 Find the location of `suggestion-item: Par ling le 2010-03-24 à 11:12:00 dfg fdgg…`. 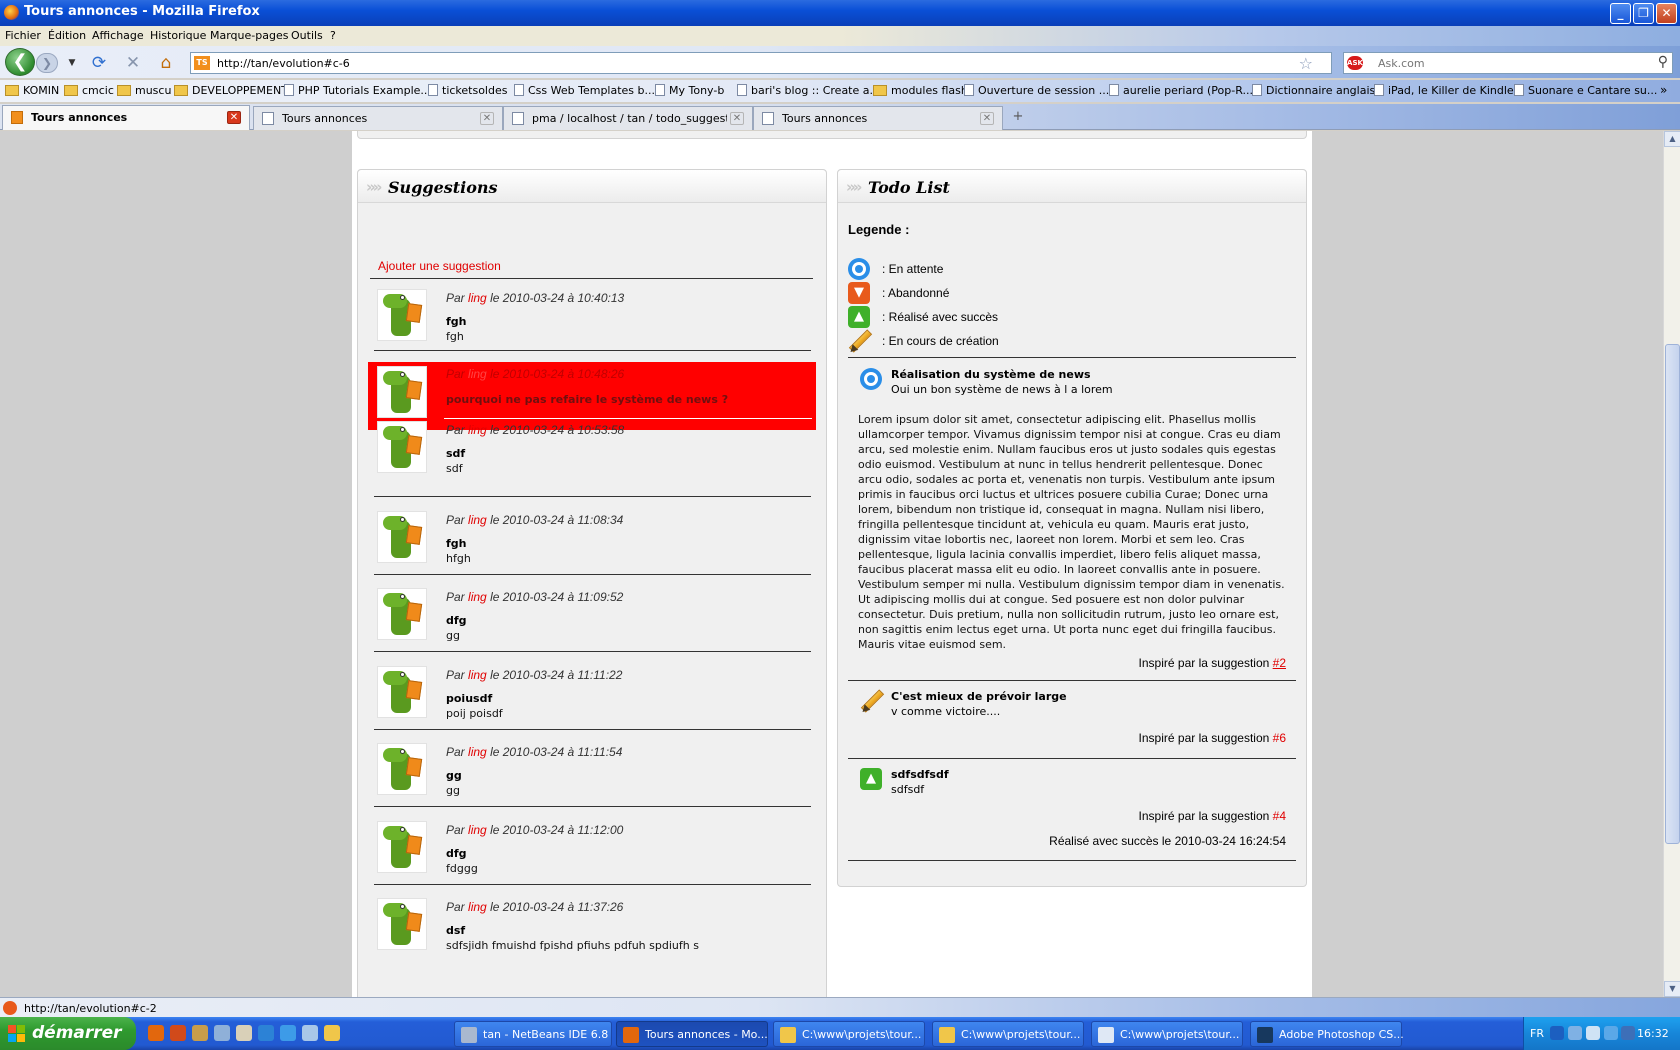

suggestion-item: Par ling le 2010-03-24 à 11:12:00 dfg fdgg… is located at coordinates (590, 858).